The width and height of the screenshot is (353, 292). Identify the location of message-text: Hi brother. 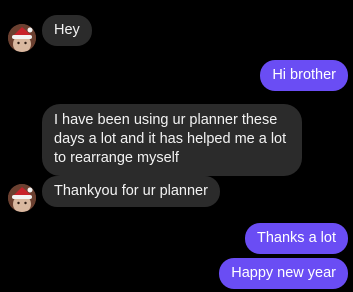
(304, 75).